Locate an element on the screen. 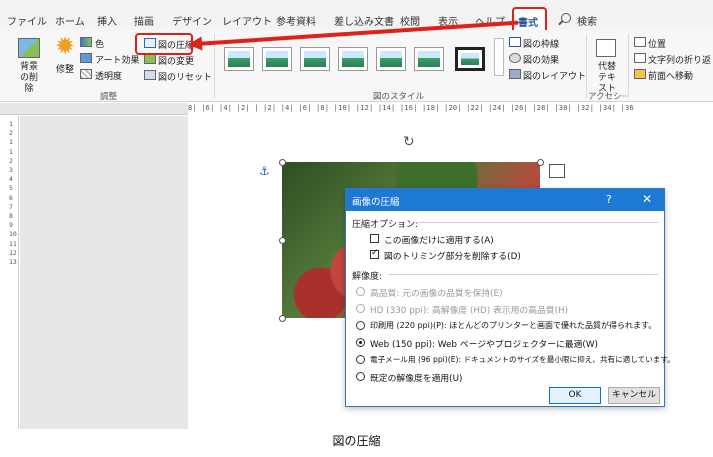 The height and width of the screenshot is (457, 713). alt-text-icon is located at coordinates (606, 48).